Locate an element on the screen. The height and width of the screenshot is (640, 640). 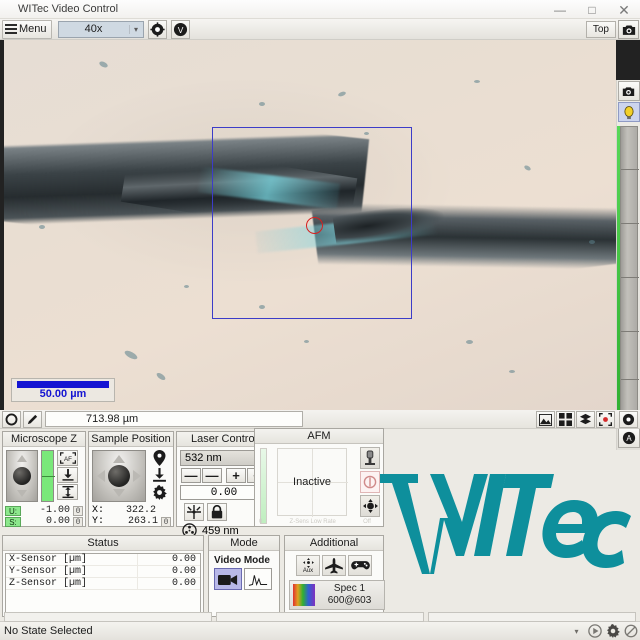
title-bar: WITec Video Control — □ ✕ is located at coordinates (320, 9).